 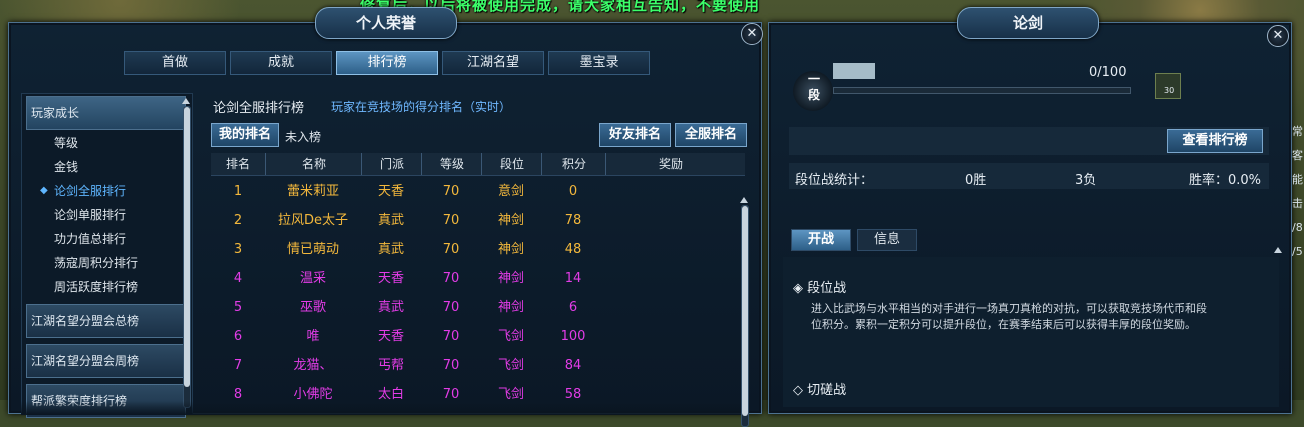 What do you see at coordinates (573, 365) in the screenshot?
I see `row-score: 84` at bounding box center [573, 365].